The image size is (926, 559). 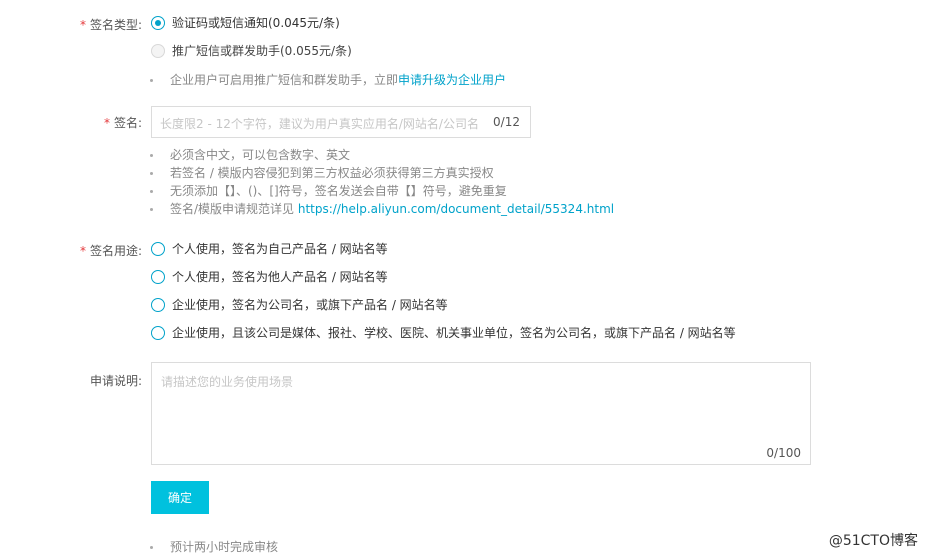 What do you see at coordinates (328, 191) in the screenshot?
I see `signature-tip: 无须添加【】、()、[]符号，签名发送会自带【】符号，避免重复` at bounding box center [328, 191].